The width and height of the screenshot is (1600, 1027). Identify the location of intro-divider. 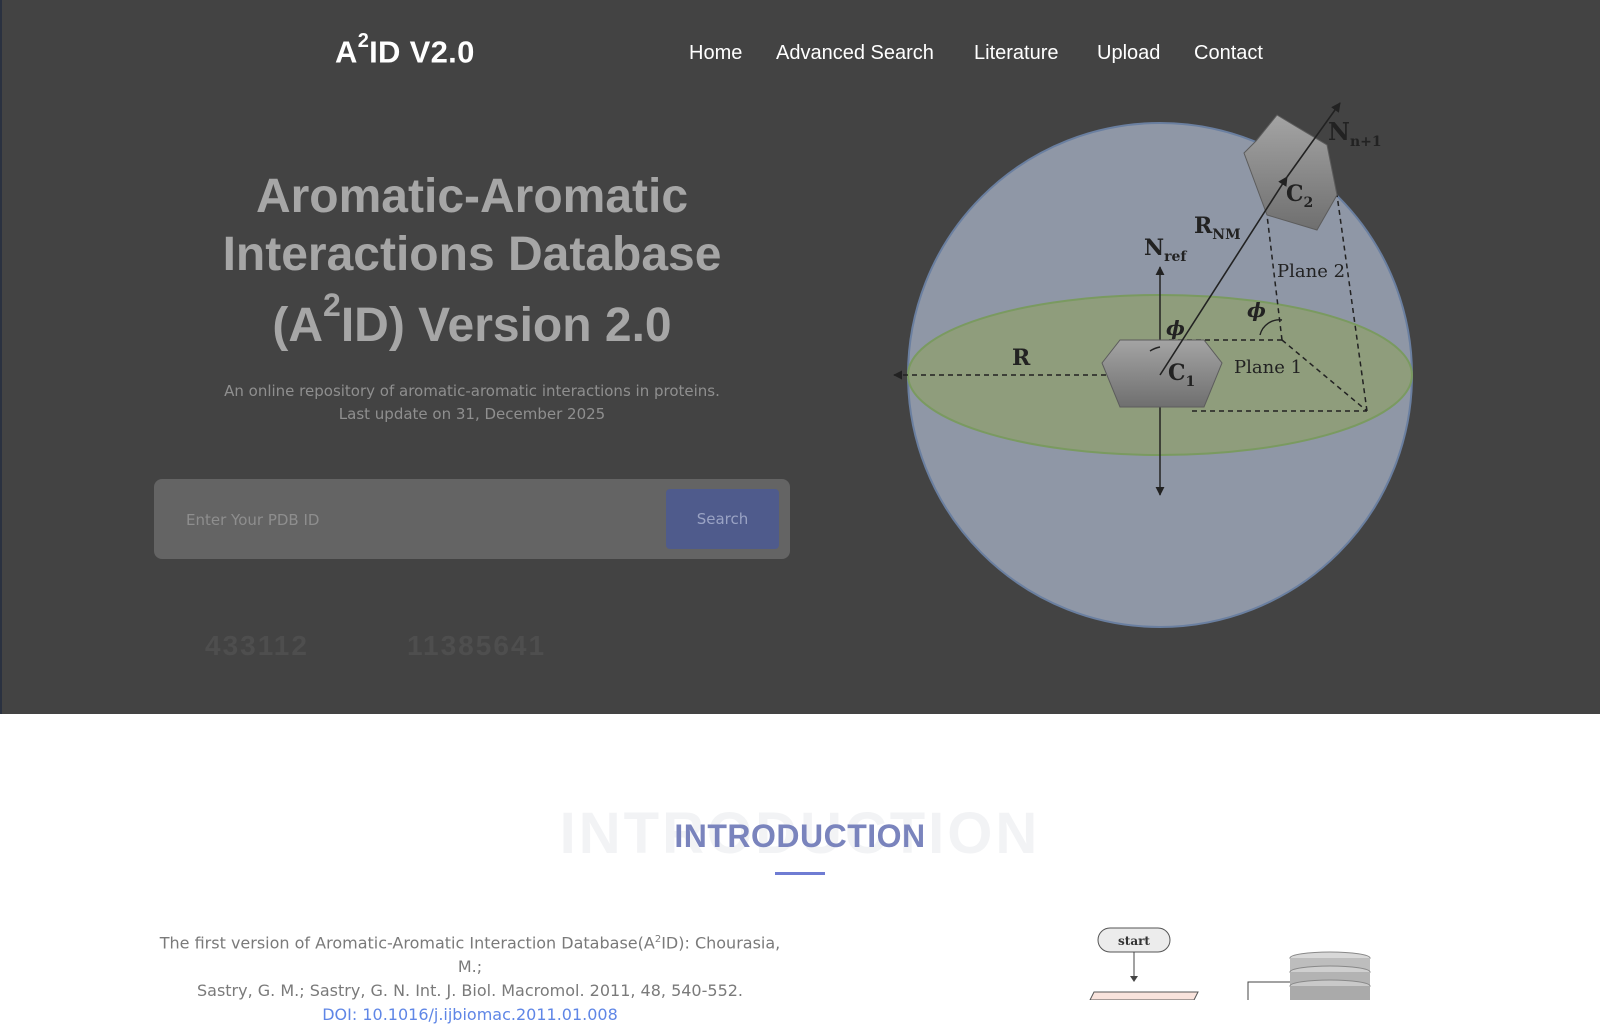
(800, 873).